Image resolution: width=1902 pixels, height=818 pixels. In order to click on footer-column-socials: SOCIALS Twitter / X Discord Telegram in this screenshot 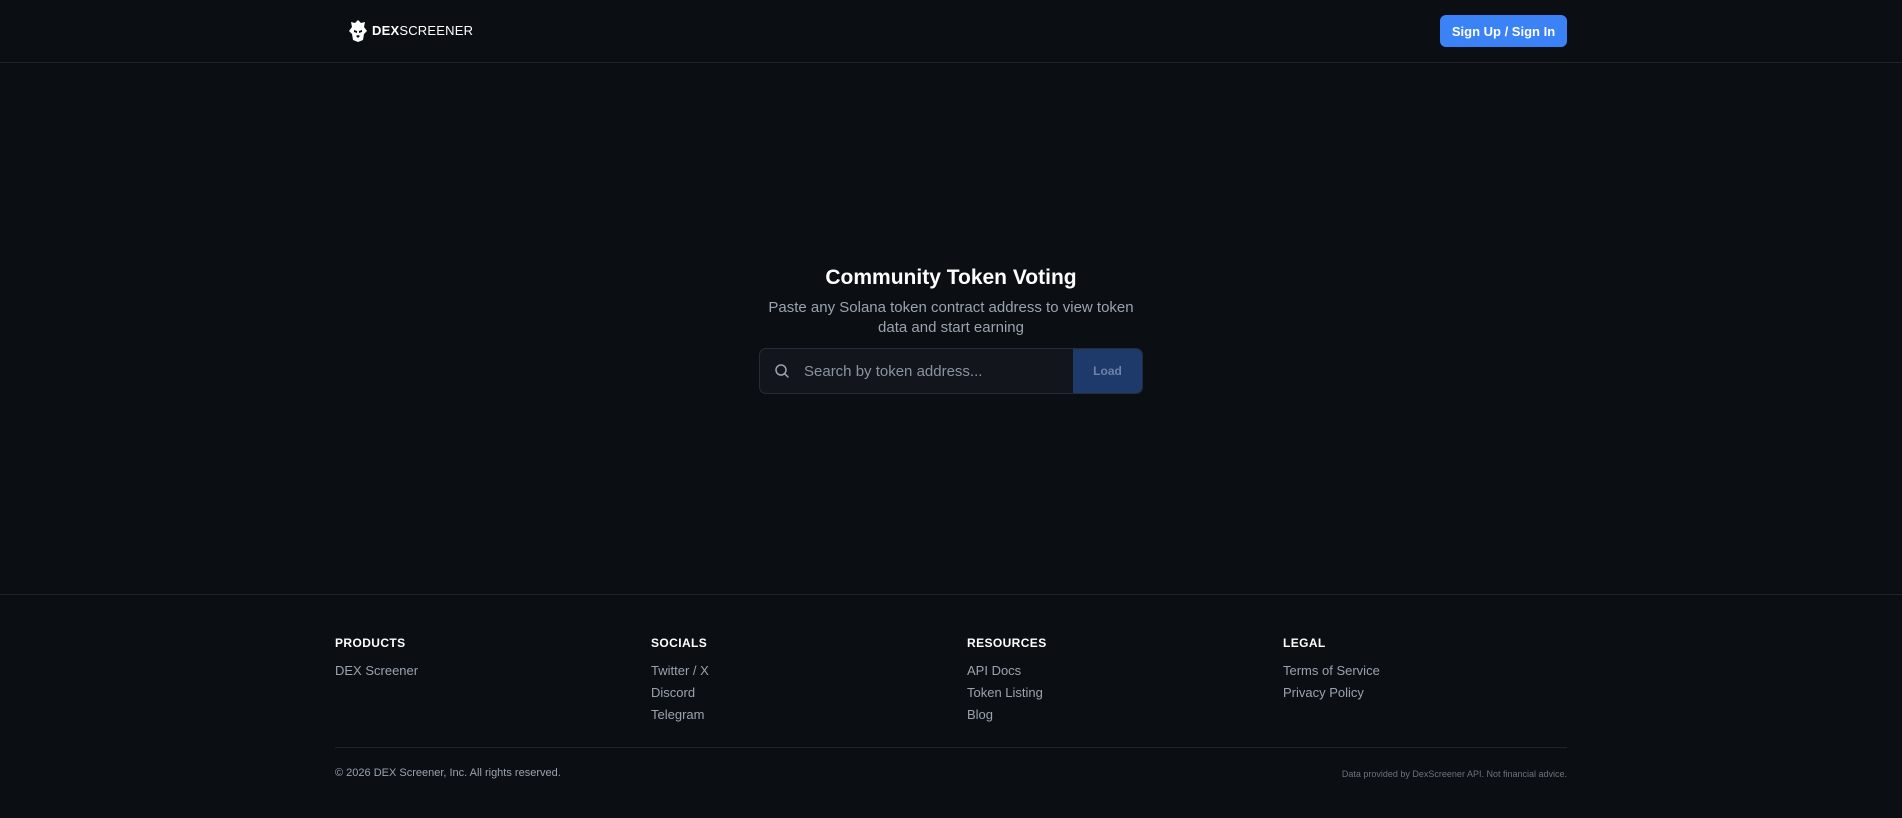, I will do `click(680, 680)`.